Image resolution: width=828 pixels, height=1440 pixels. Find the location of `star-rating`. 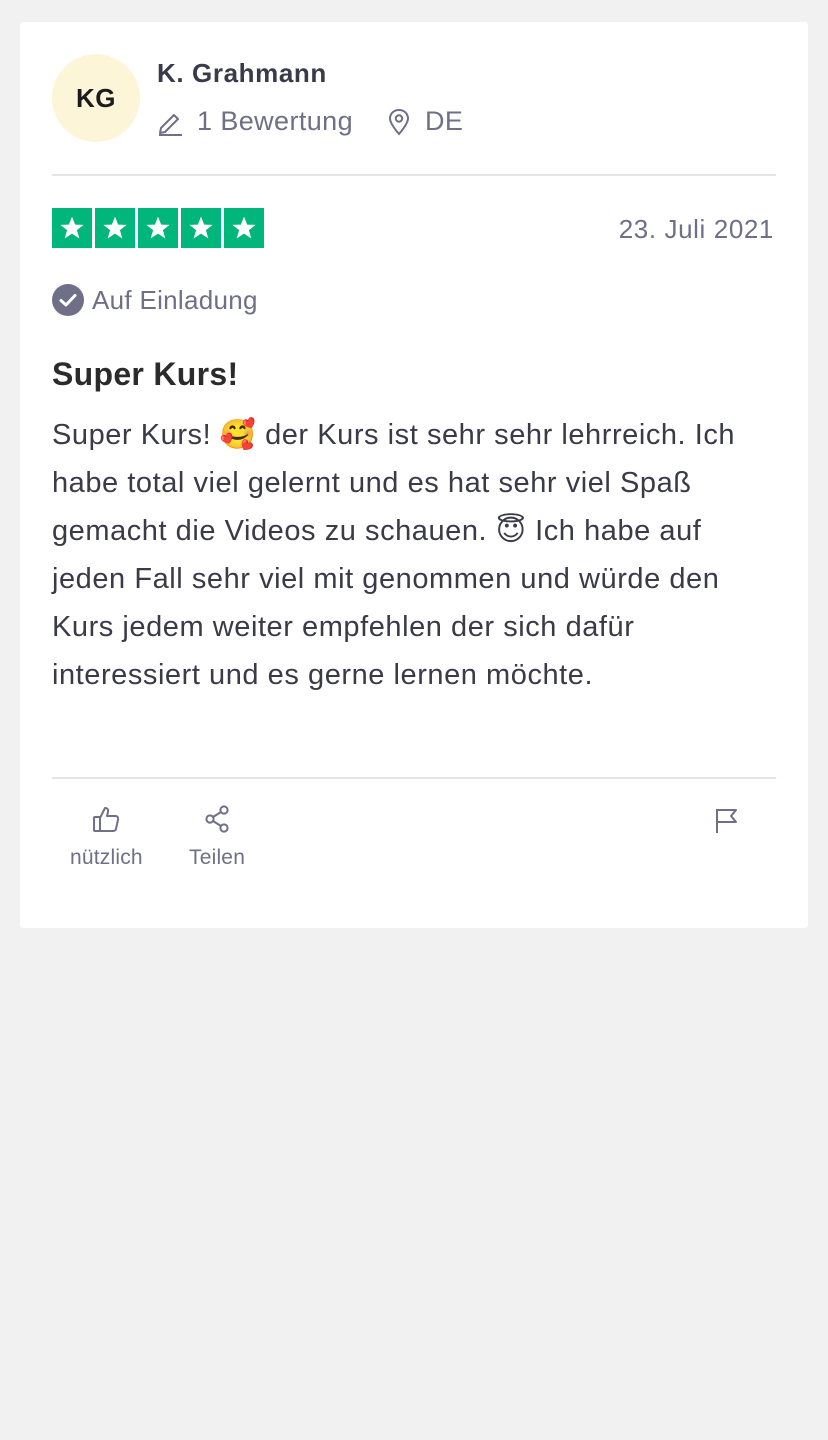

star-rating is located at coordinates (159, 228).